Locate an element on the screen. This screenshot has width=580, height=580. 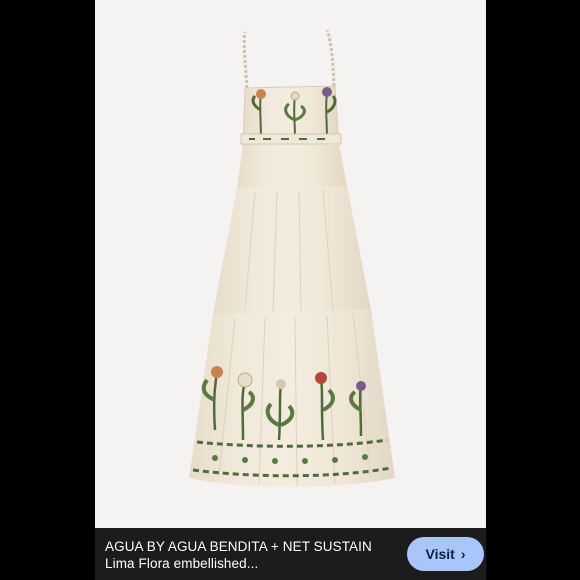
visit-button-label: Visit is located at coordinates (440, 554).